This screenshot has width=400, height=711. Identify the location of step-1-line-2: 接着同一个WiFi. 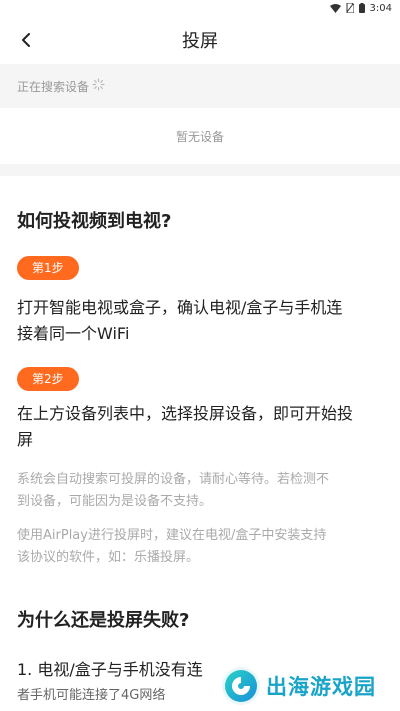
(73, 333).